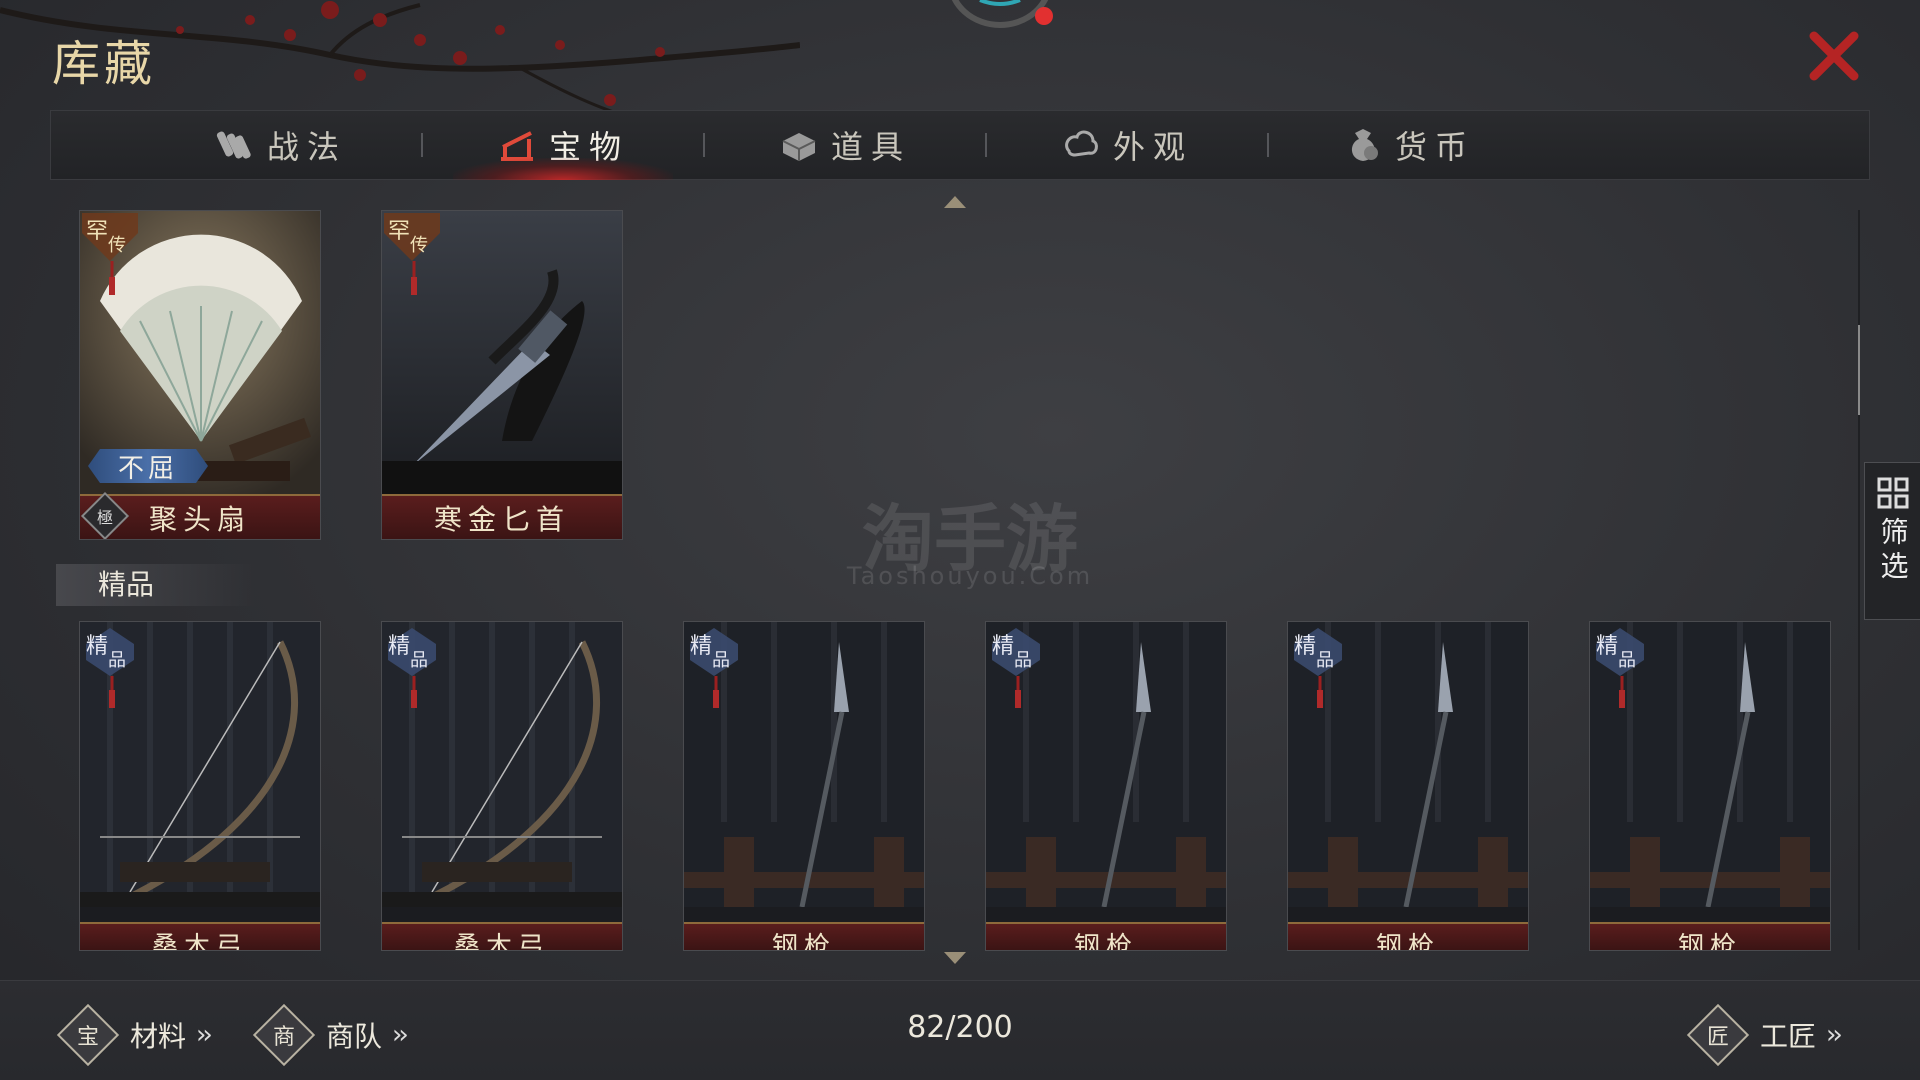  I want to click on caravan-icon: 商, so click(284, 1035).